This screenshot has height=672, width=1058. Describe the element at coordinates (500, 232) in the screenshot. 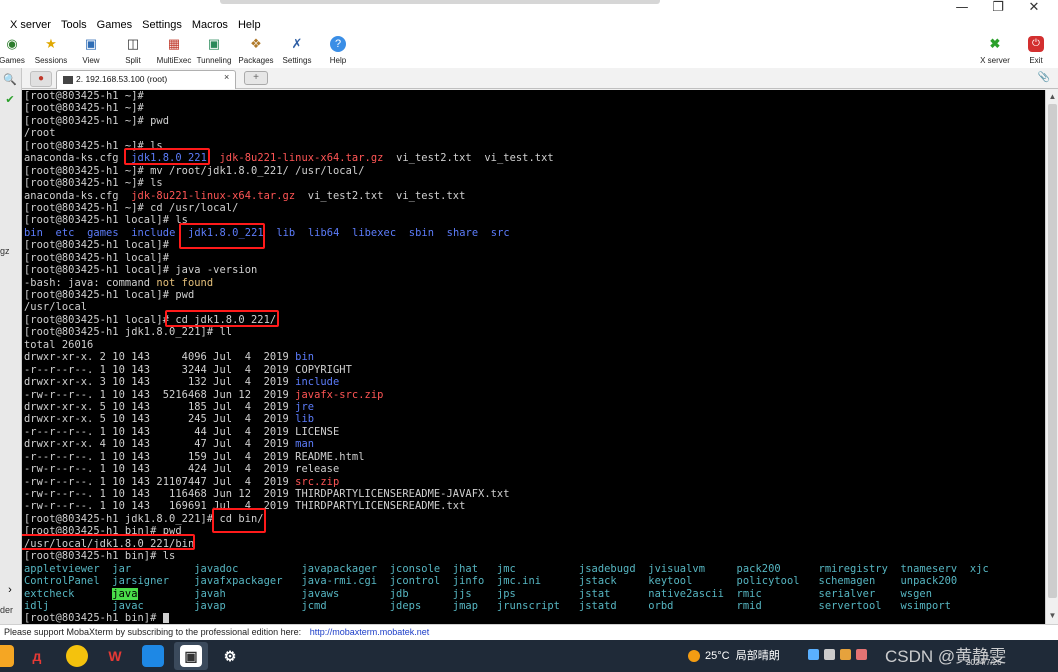

I see `terminal-segment: src` at that location.